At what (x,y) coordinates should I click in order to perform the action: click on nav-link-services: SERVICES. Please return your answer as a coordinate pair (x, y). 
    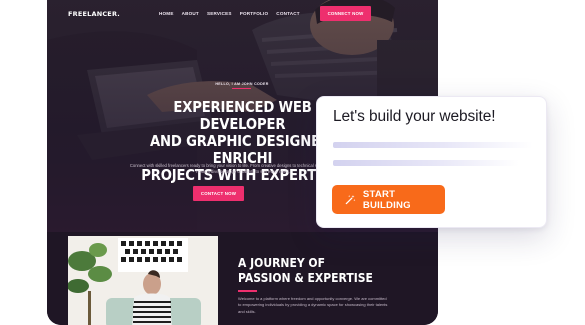
    Looking at the image, I should click on (219, 13).